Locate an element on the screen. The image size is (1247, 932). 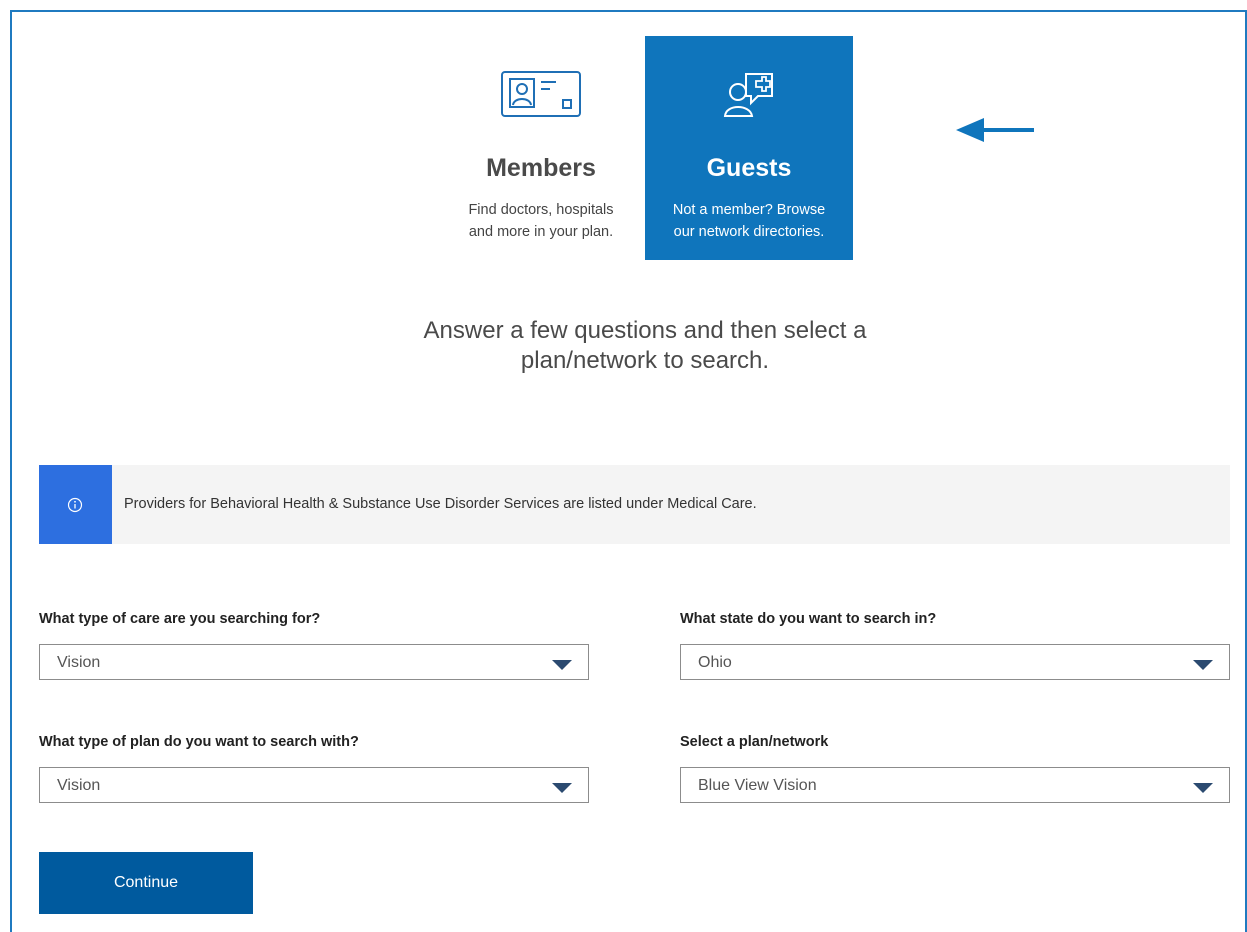
info-banner-icon-box is located at coordinates (75, 504).